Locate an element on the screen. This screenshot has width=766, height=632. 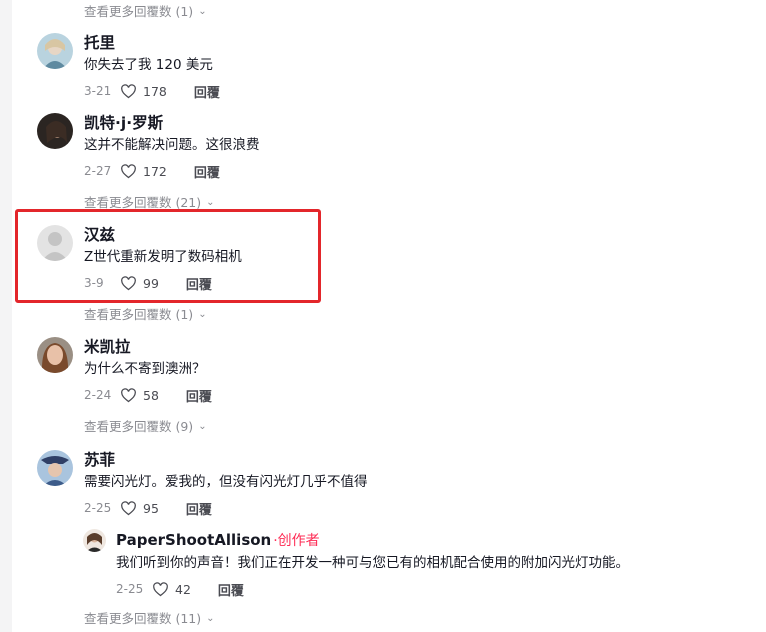
comment-author: 托里 is located at coordinates (152, 43).